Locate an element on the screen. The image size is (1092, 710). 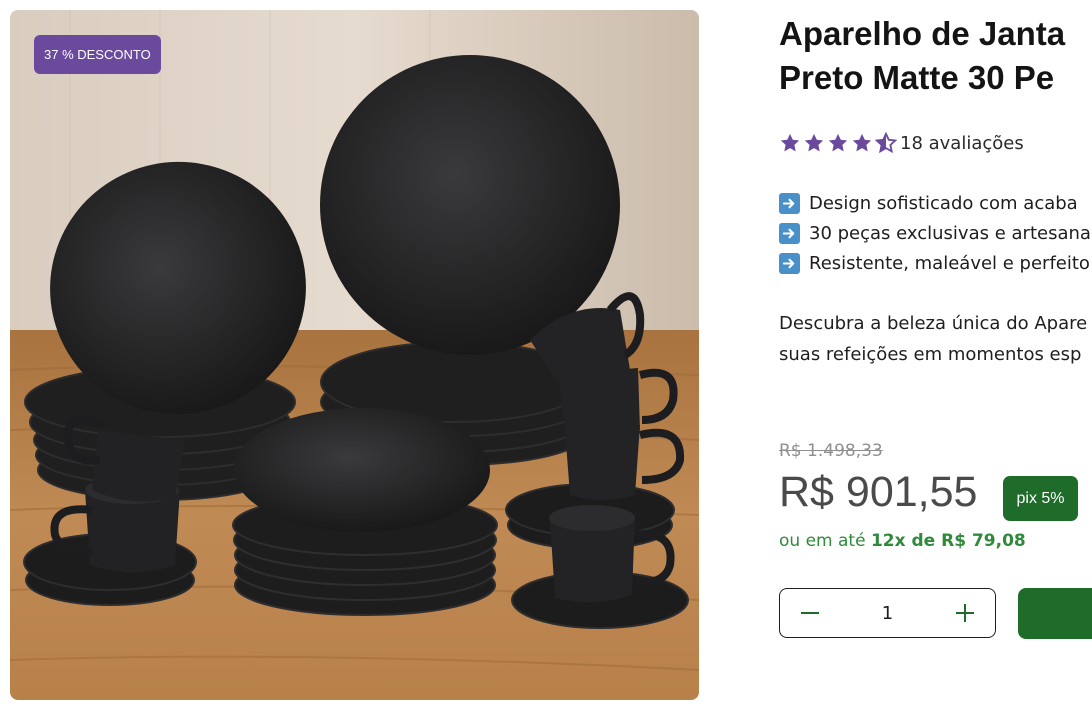
minus-icon is located at coordinates (810, 613).